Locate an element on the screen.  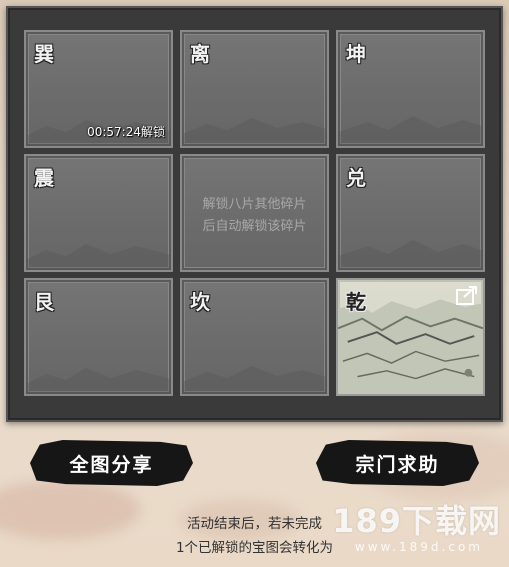
hint-line: 解锁八片其他碎片 is located at coordinates (254, 204).